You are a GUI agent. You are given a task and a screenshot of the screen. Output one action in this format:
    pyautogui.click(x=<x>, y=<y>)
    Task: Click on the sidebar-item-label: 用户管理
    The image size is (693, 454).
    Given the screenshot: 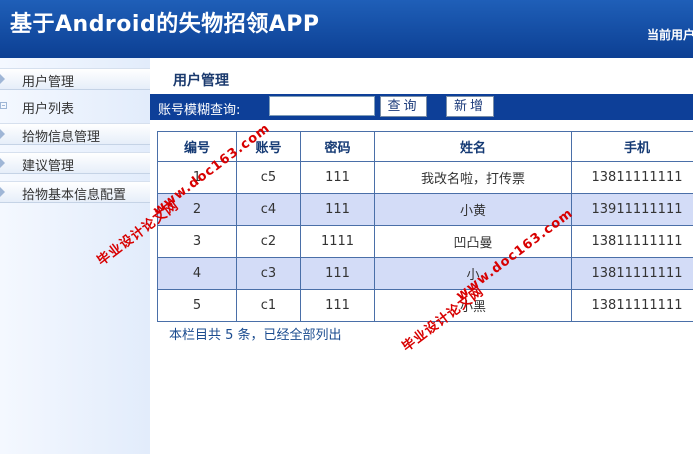 What is the action you would take?
    pyautogui.click(x=48, y=82)
    